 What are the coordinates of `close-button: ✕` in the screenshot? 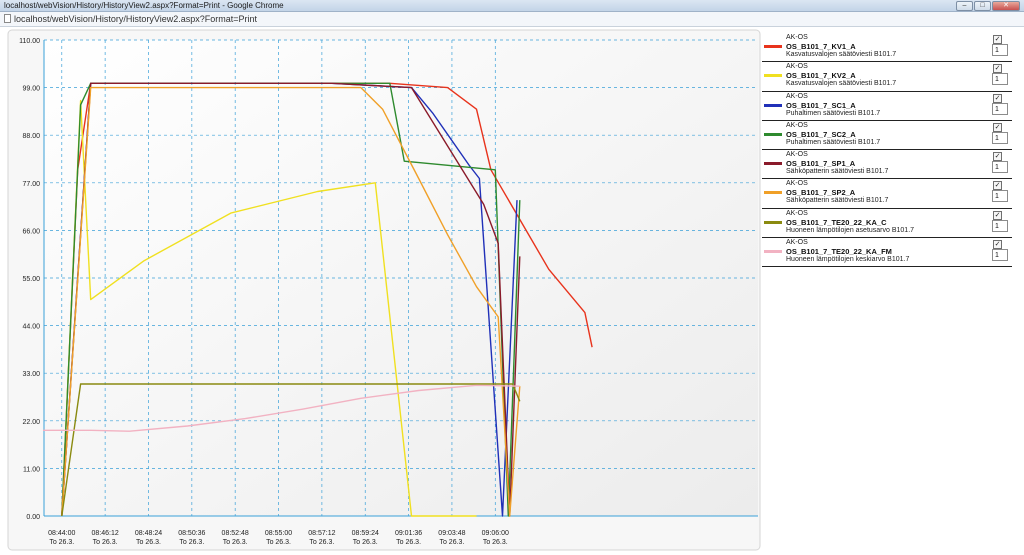 It's located at (1006, 6).